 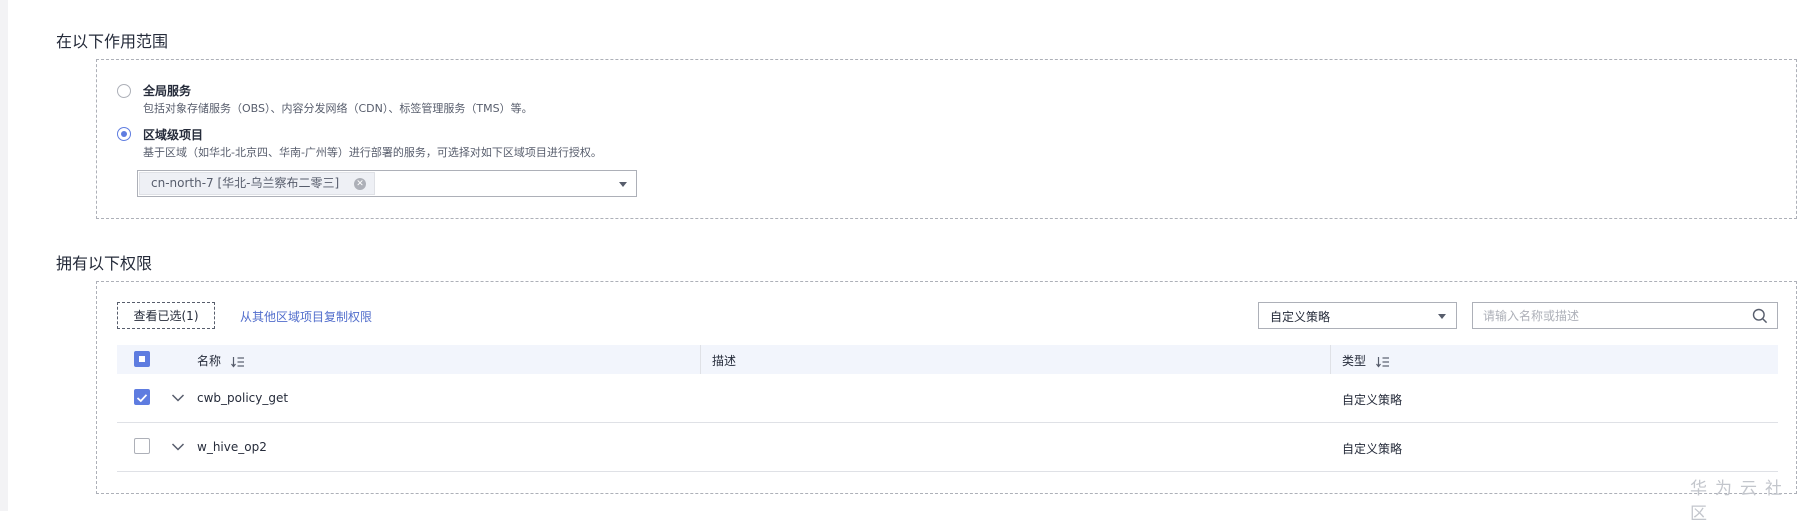 What do you see at coordinates (4, 255) in the screenshot?
I see `left-scroll-gutter` at bounding box center [4, 255].